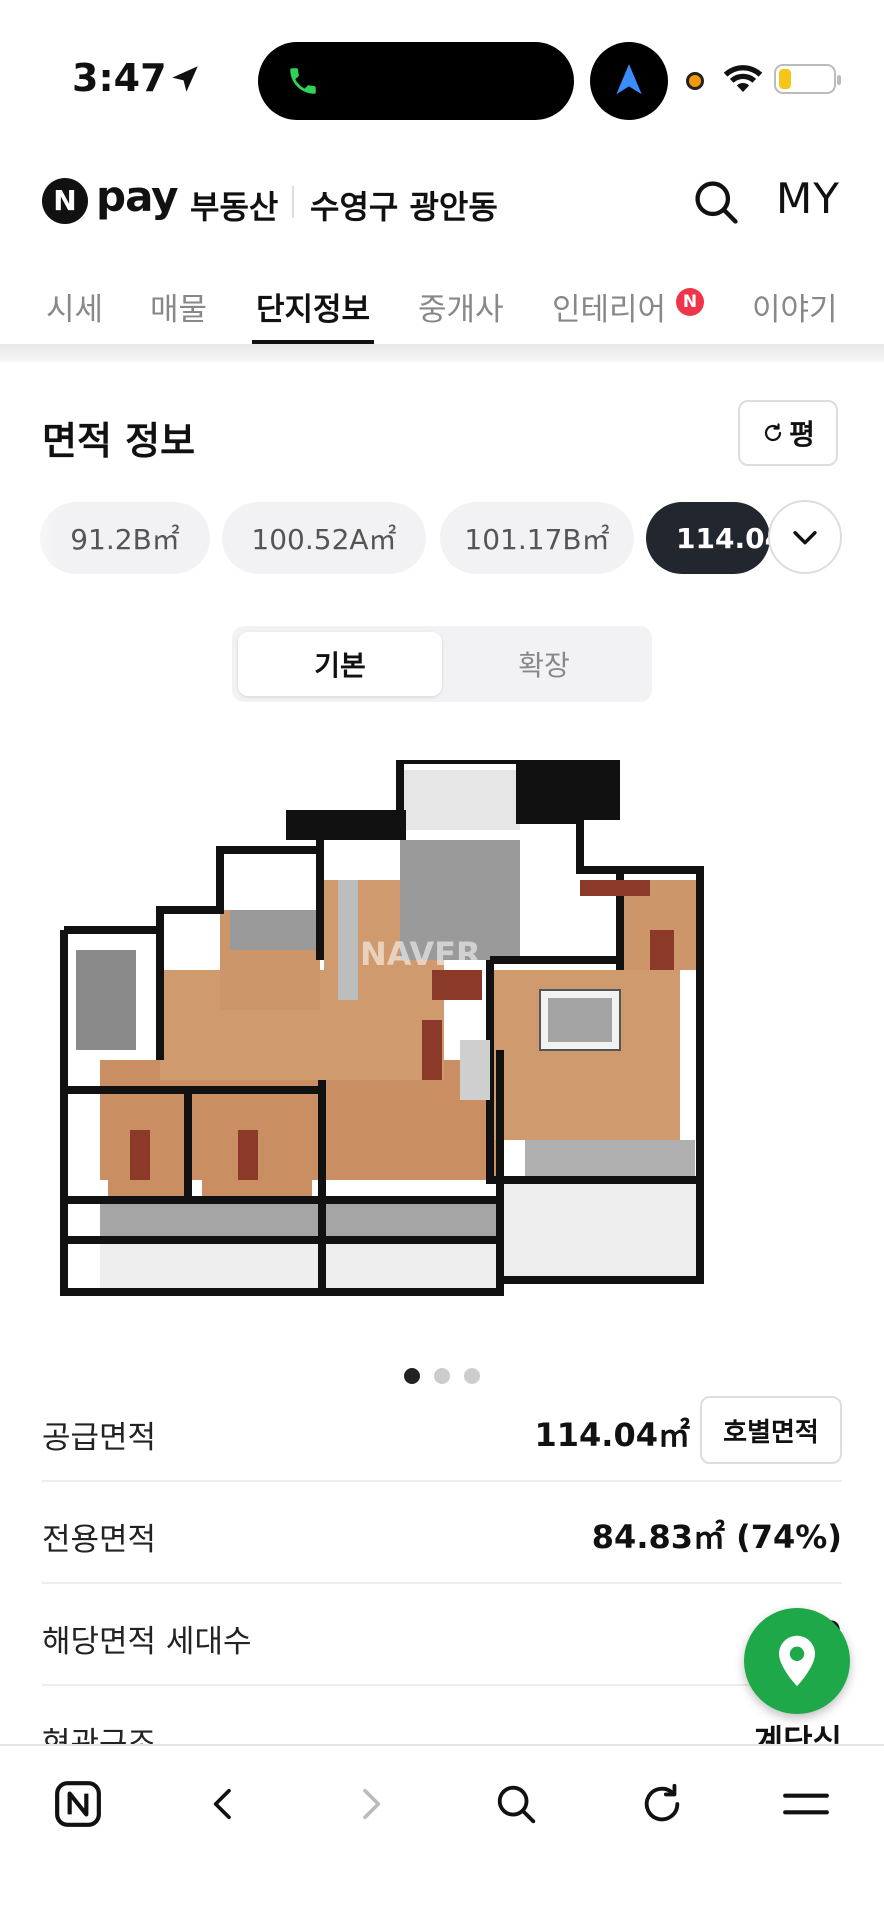 The height and width of the screenshot is (1920, 884). Describe the element at coordinates (807, 79) in the screenshot. I see `battery-icon` at that location.